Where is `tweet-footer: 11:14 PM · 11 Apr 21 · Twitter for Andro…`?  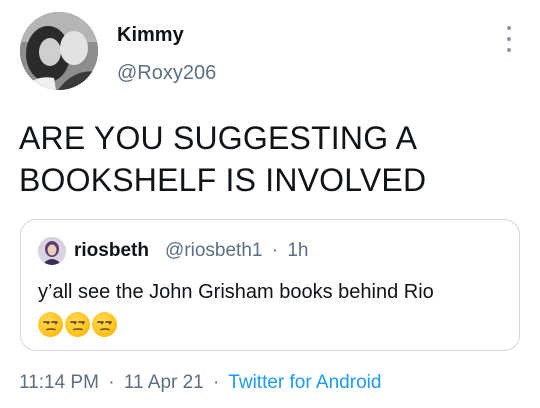
tweet-footer: 11:14 PM · 11 Apr 21 · Twitter for Andro… is located at coordinates (200, 383).